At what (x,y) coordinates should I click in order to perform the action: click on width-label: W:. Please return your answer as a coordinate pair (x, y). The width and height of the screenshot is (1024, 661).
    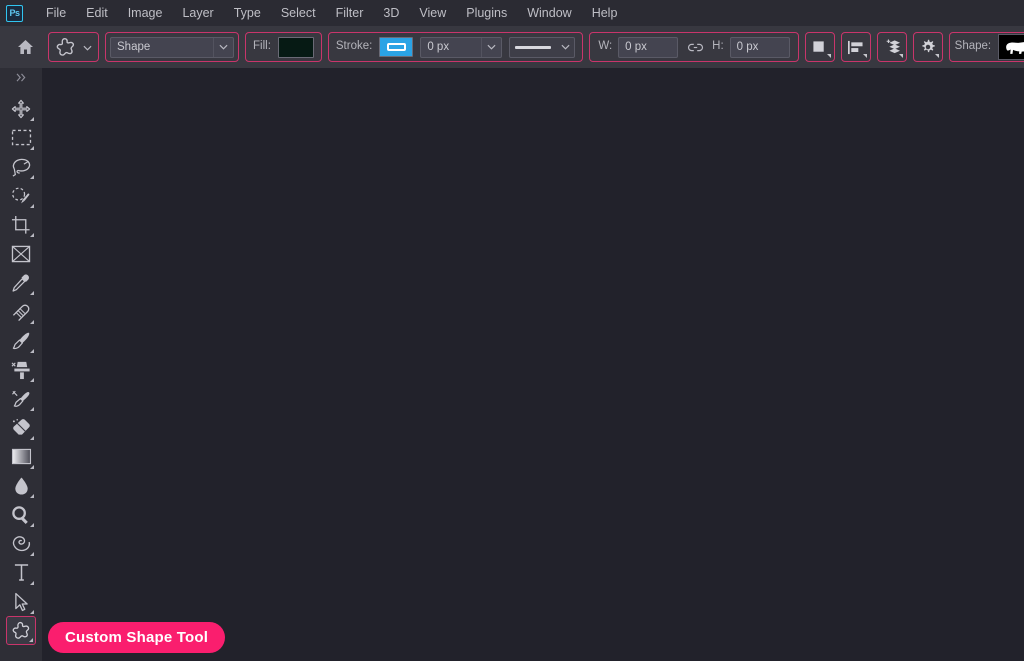
    Looking at the image, I should click on (605, 46).